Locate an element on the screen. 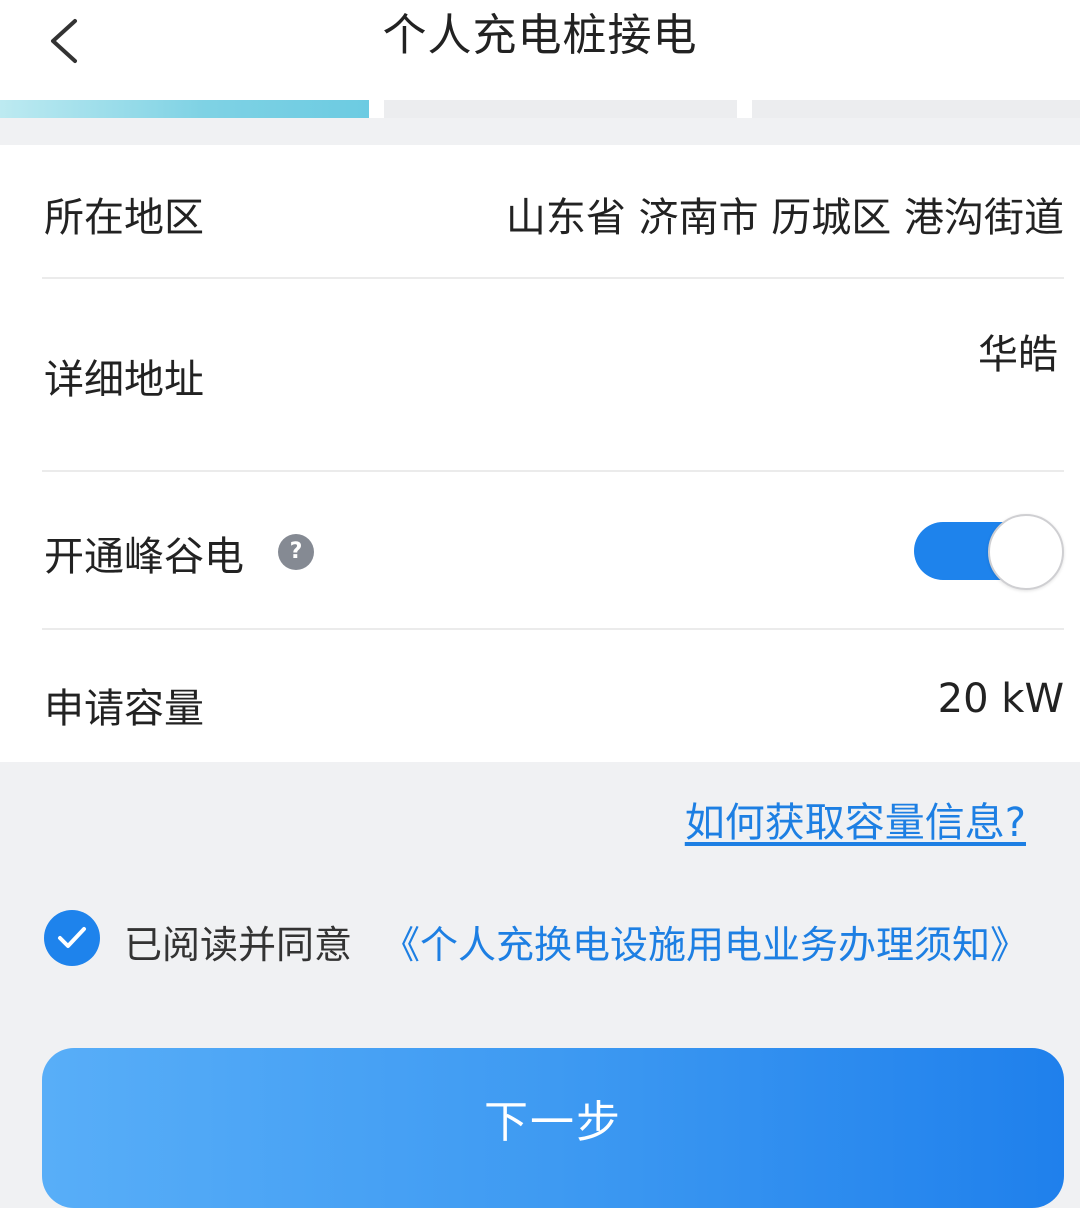 This screenshot has width=1080, height=1208. region-row: 所在地区 山东省 济南市 历城区 港沟街道 is located at coordinates (553, 212).